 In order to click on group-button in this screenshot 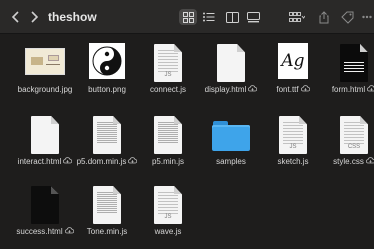, I will do `click(297, 17)`.